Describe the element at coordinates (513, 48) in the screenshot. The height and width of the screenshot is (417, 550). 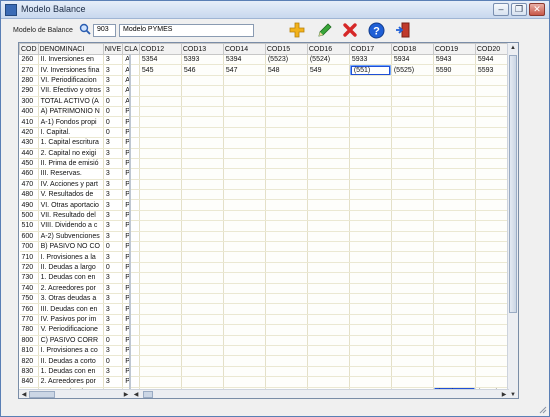
I see `scroll-up-arrow-icon: ▲` at that location.